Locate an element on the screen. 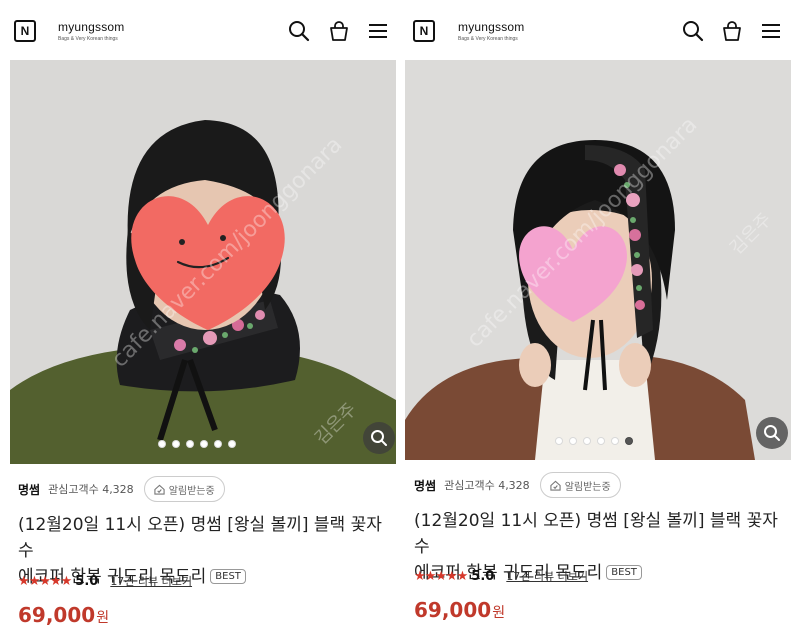 Image resolution: width=800 pixels, height=640 pixels. carousel-dot-active is located at coordinates (629, 441).